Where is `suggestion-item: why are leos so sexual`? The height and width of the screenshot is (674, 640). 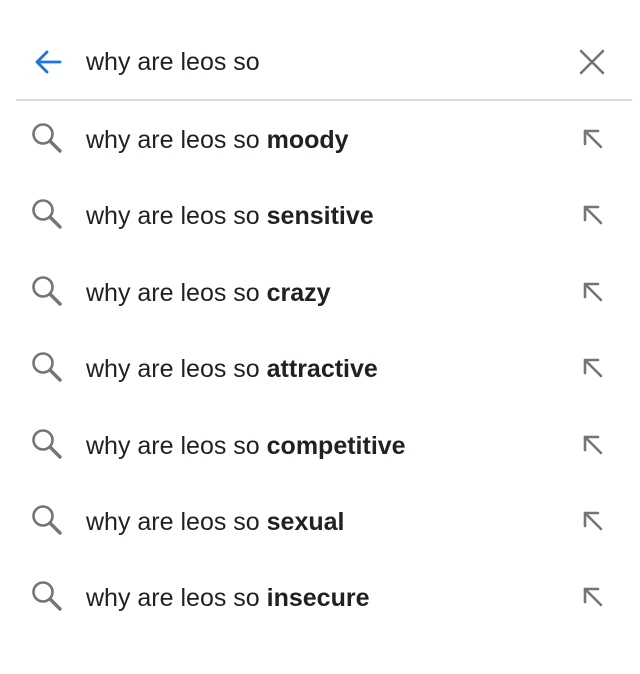 suggestion-item: why are leos so sexual is located at coordinates (320, 522).